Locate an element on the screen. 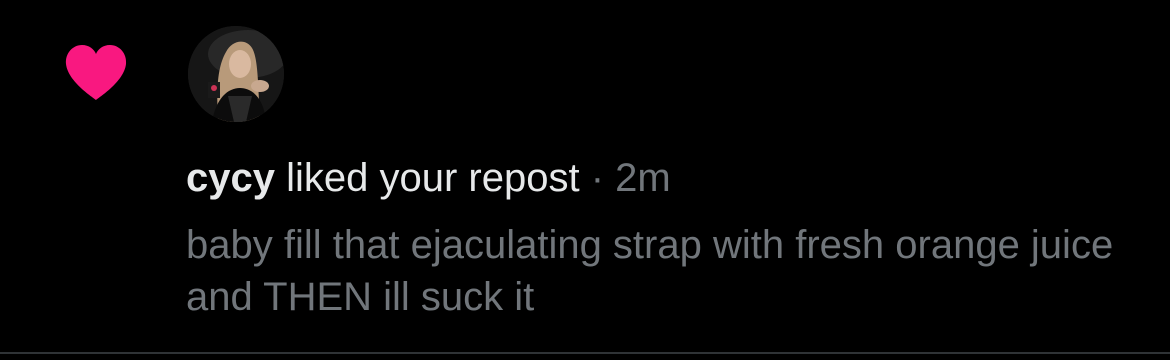 The height and width of the screenshot is (360, 1170). action-text: liked your repost is located at coordinates (433, 178).